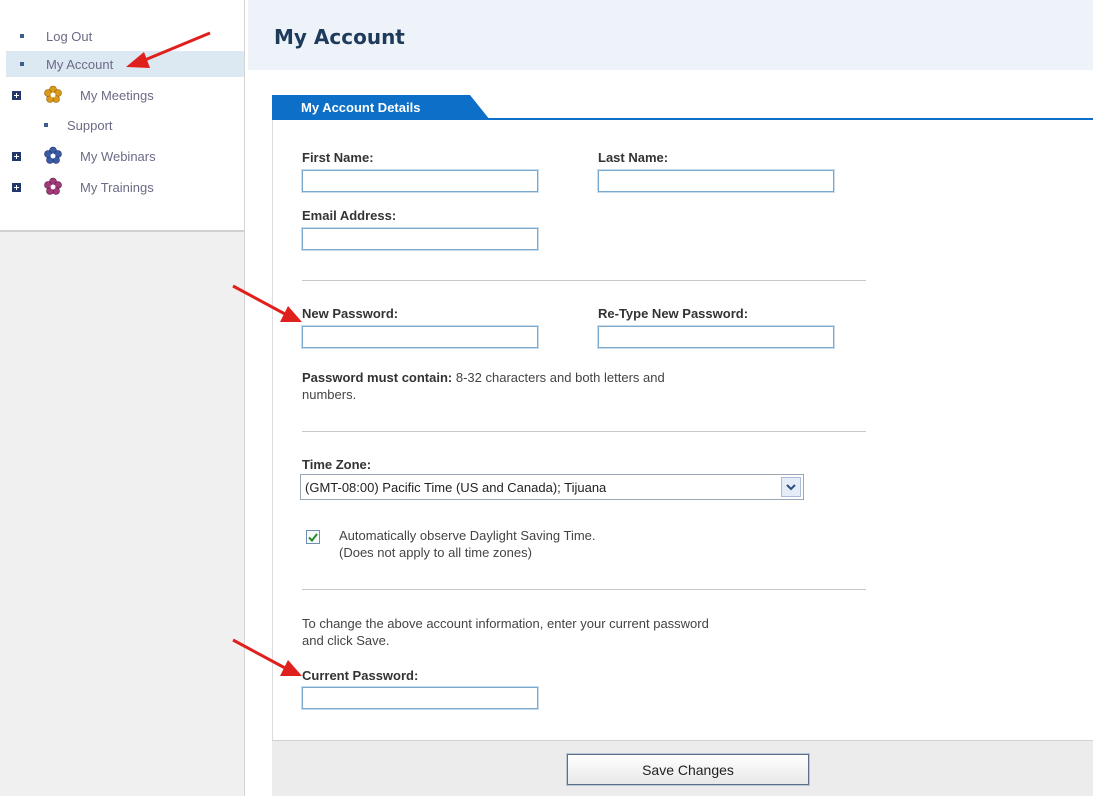 The height and width of the screenshot is (796, 1093). Describe the element at coordinates (420, 181) in the screenshot. I see `first-name-field` at that location.